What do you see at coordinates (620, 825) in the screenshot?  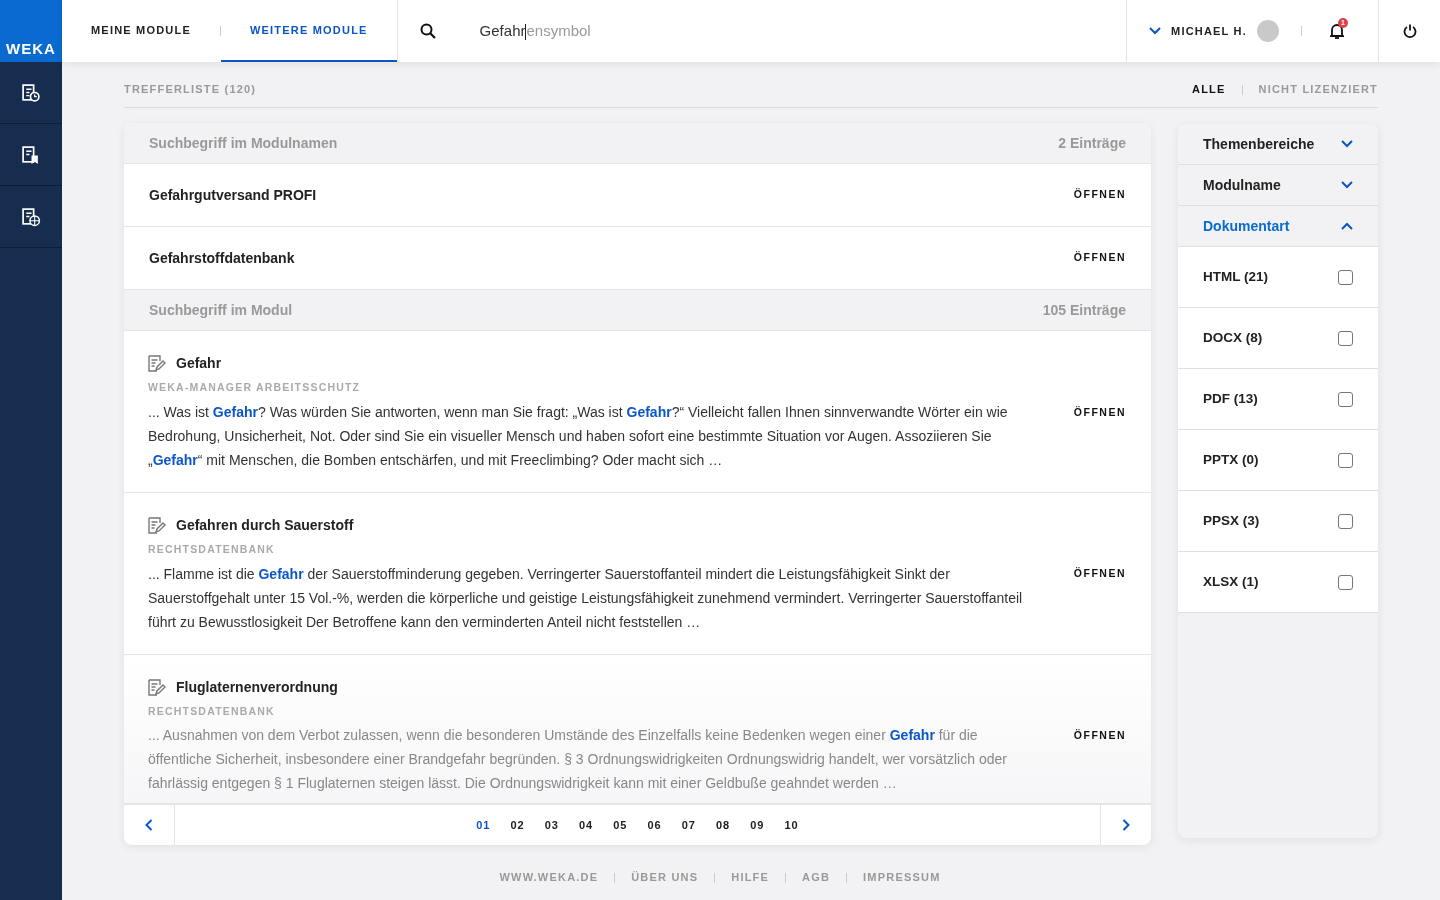 I see `page-button: 05` at bounding box center [620, 825].